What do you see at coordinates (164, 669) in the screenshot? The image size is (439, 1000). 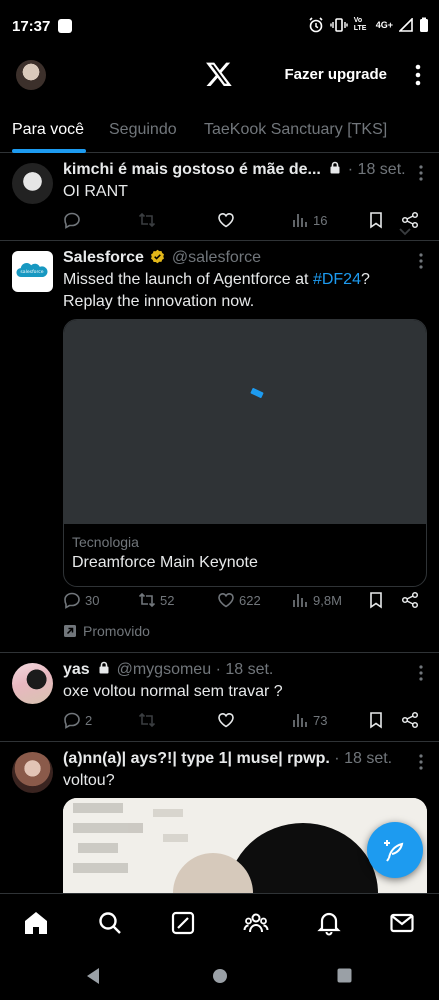 I see `author-handle: @mygsomeu` at bounding box center [164, 669].